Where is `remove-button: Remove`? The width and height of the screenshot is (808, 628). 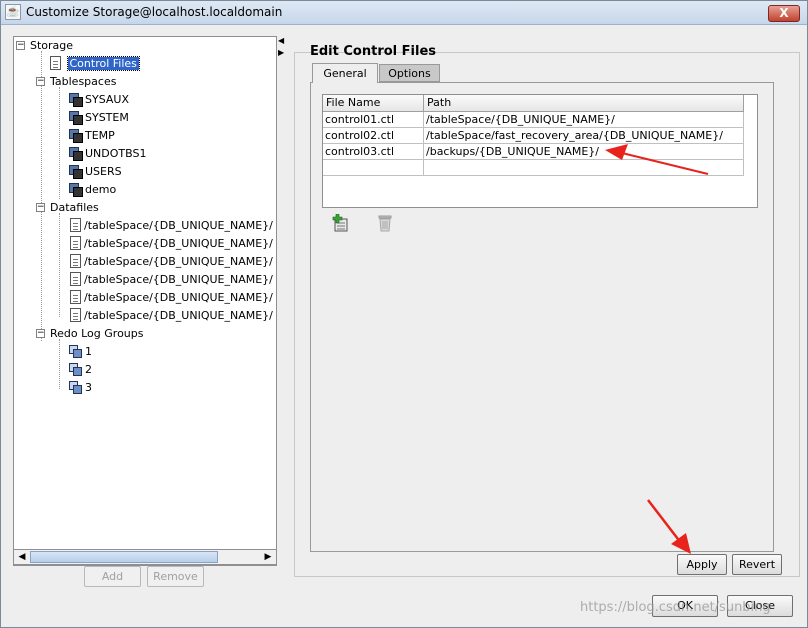 remove-button: Remove is located at coordinates (175, 576).